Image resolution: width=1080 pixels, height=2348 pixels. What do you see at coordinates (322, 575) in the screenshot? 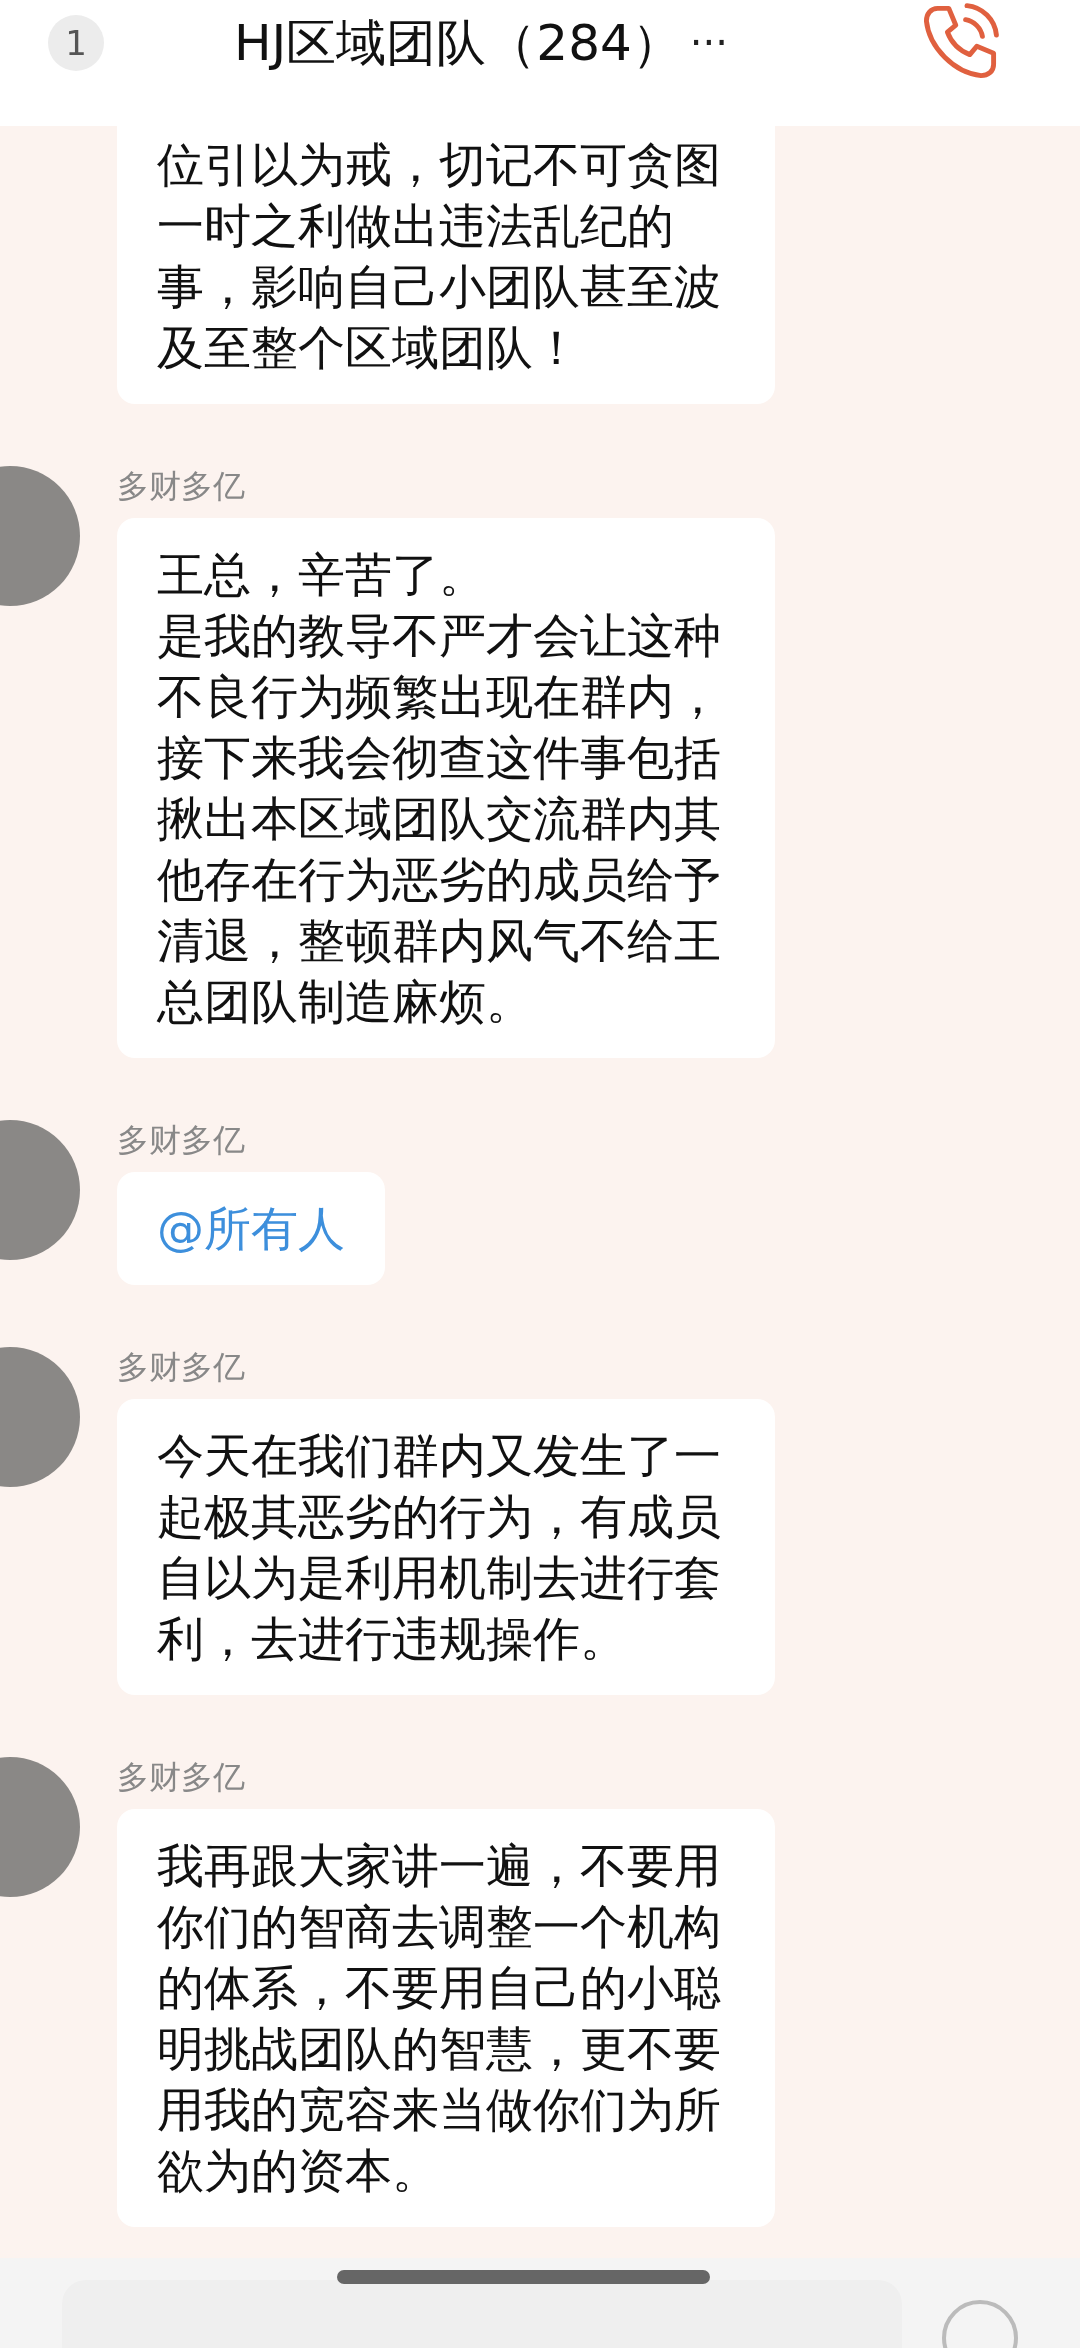
I see `message-text: 王总，辛苦了。` at bounding box center [322, 575].